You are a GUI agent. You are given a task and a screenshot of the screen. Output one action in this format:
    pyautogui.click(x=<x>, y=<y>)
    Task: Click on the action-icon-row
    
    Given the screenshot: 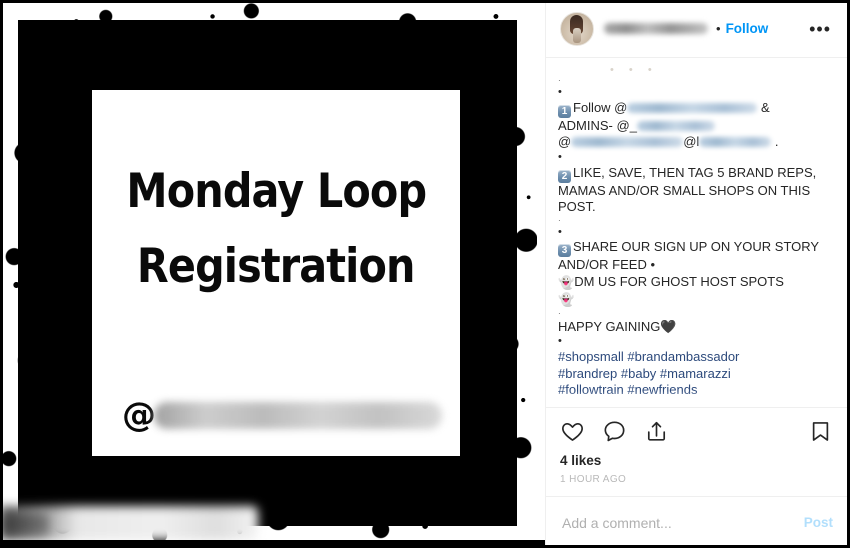 What is the action you would take?
    pyautogui.click(x=696, y=431)
    